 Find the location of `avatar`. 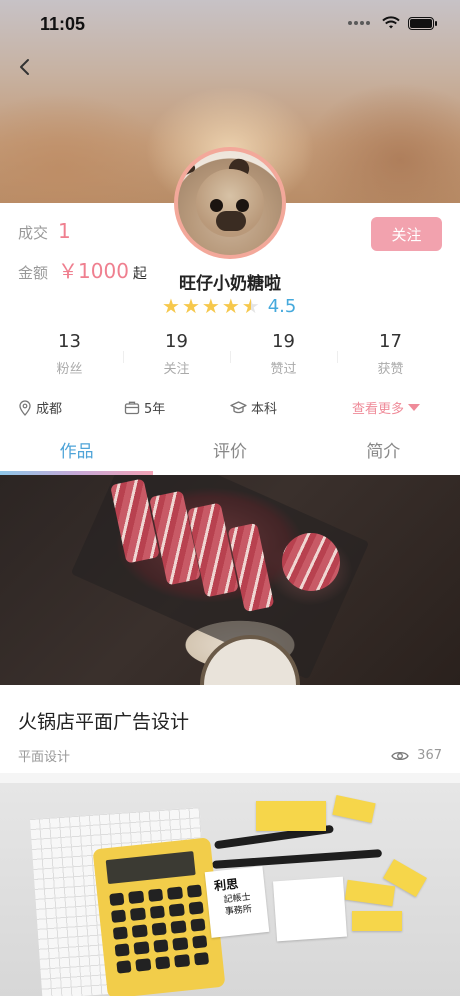

avatar is located at coordinates (230, 203).